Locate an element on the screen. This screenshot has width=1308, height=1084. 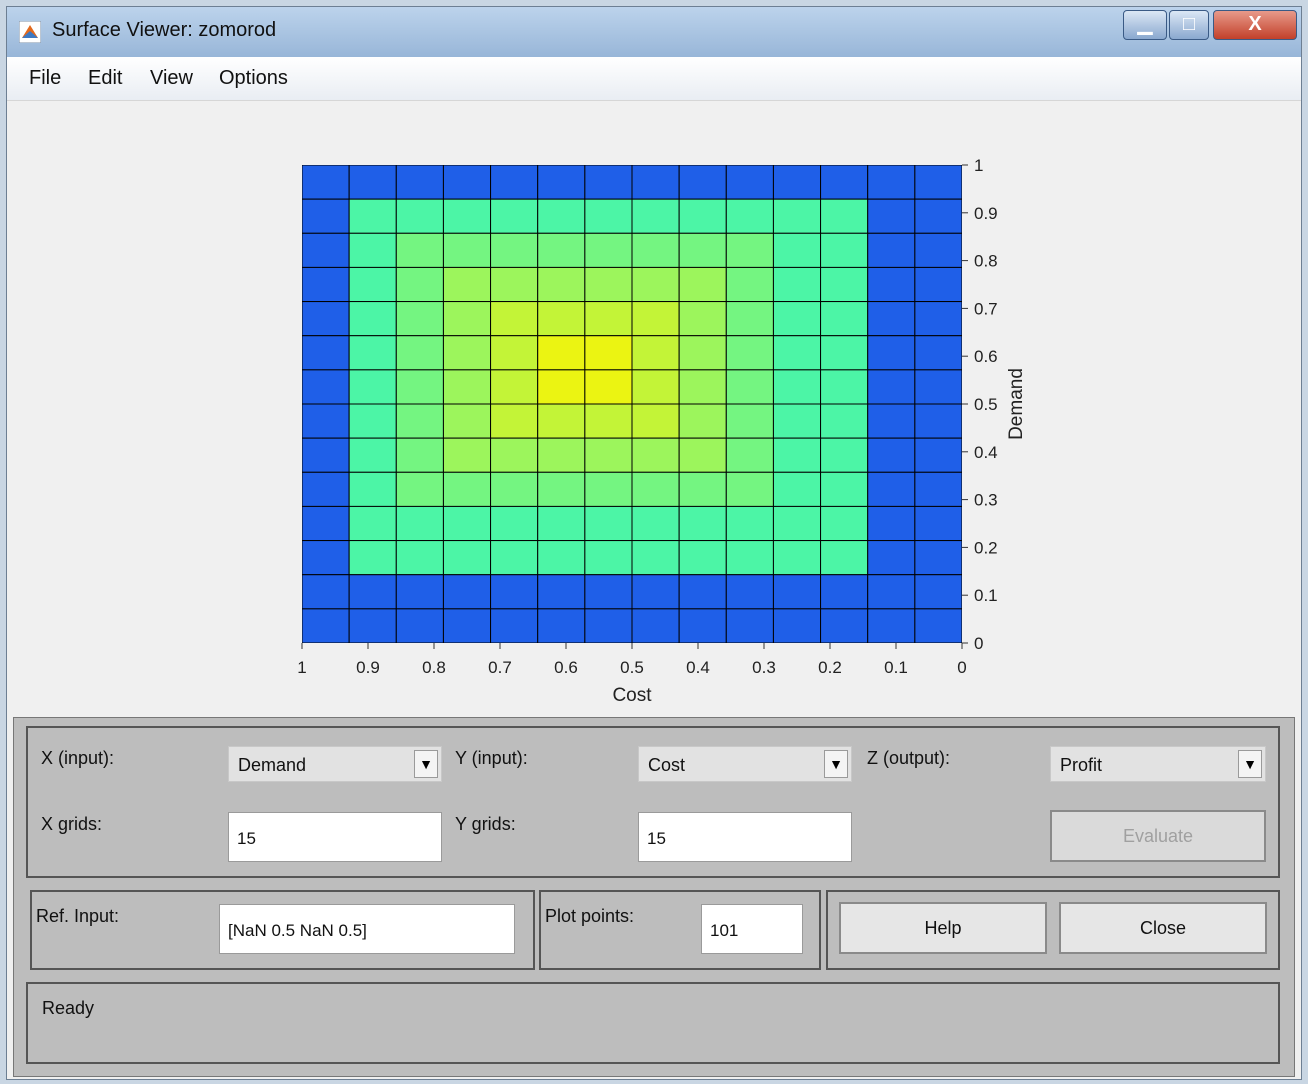
y-tick-label: 0.9 is located at coordinates (986, 213).